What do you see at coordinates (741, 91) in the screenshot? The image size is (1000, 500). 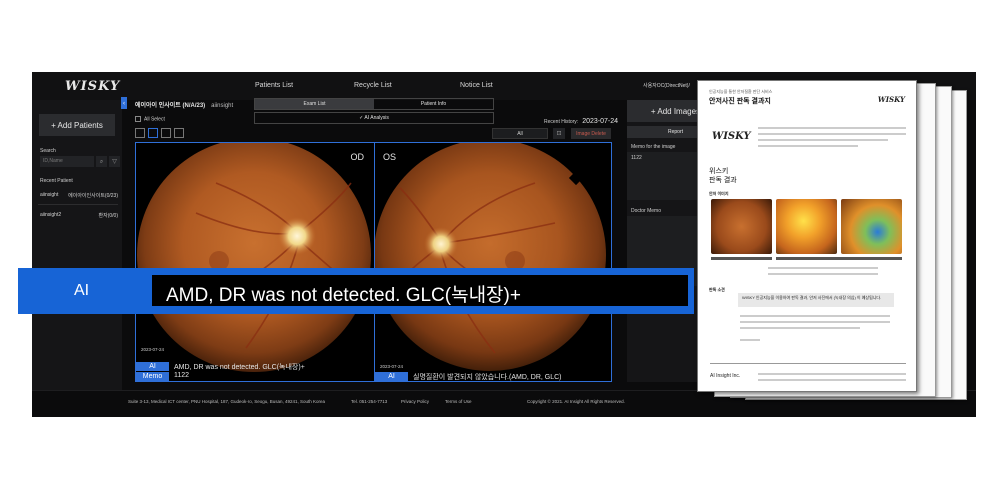 I see `report-subtitle: 인공지능을 통한 안저질환 판단 서비스` at bounding box center [741, 91].